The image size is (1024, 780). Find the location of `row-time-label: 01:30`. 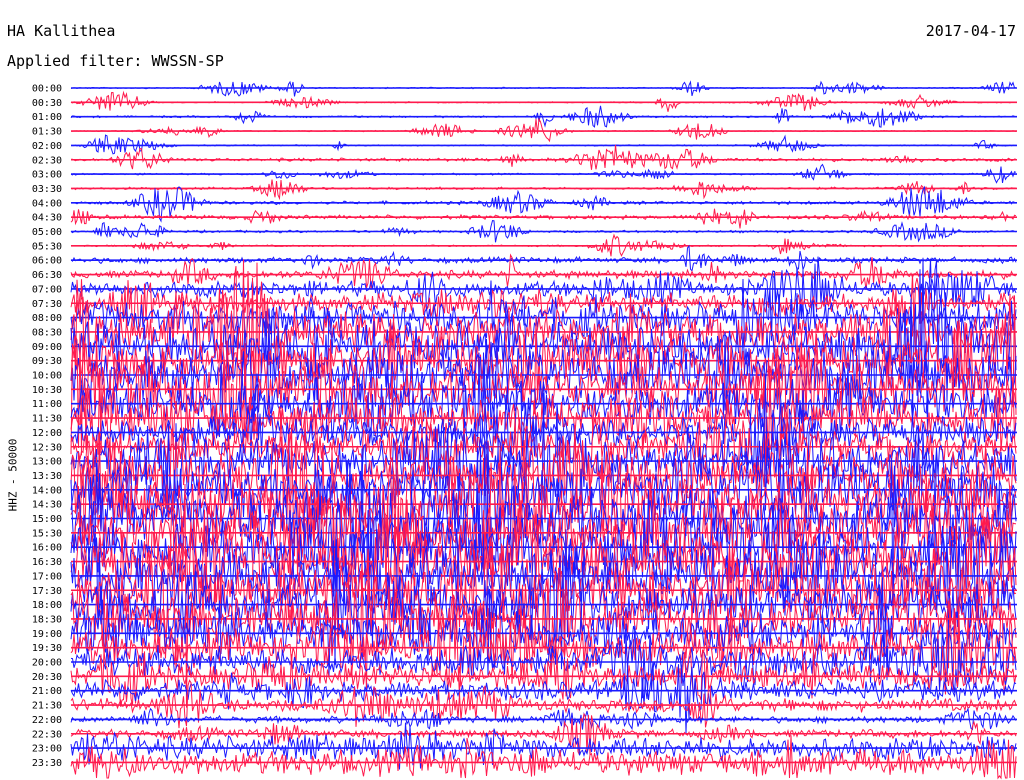

row-time-label: 01:30 is located at coordinates (47, 132).